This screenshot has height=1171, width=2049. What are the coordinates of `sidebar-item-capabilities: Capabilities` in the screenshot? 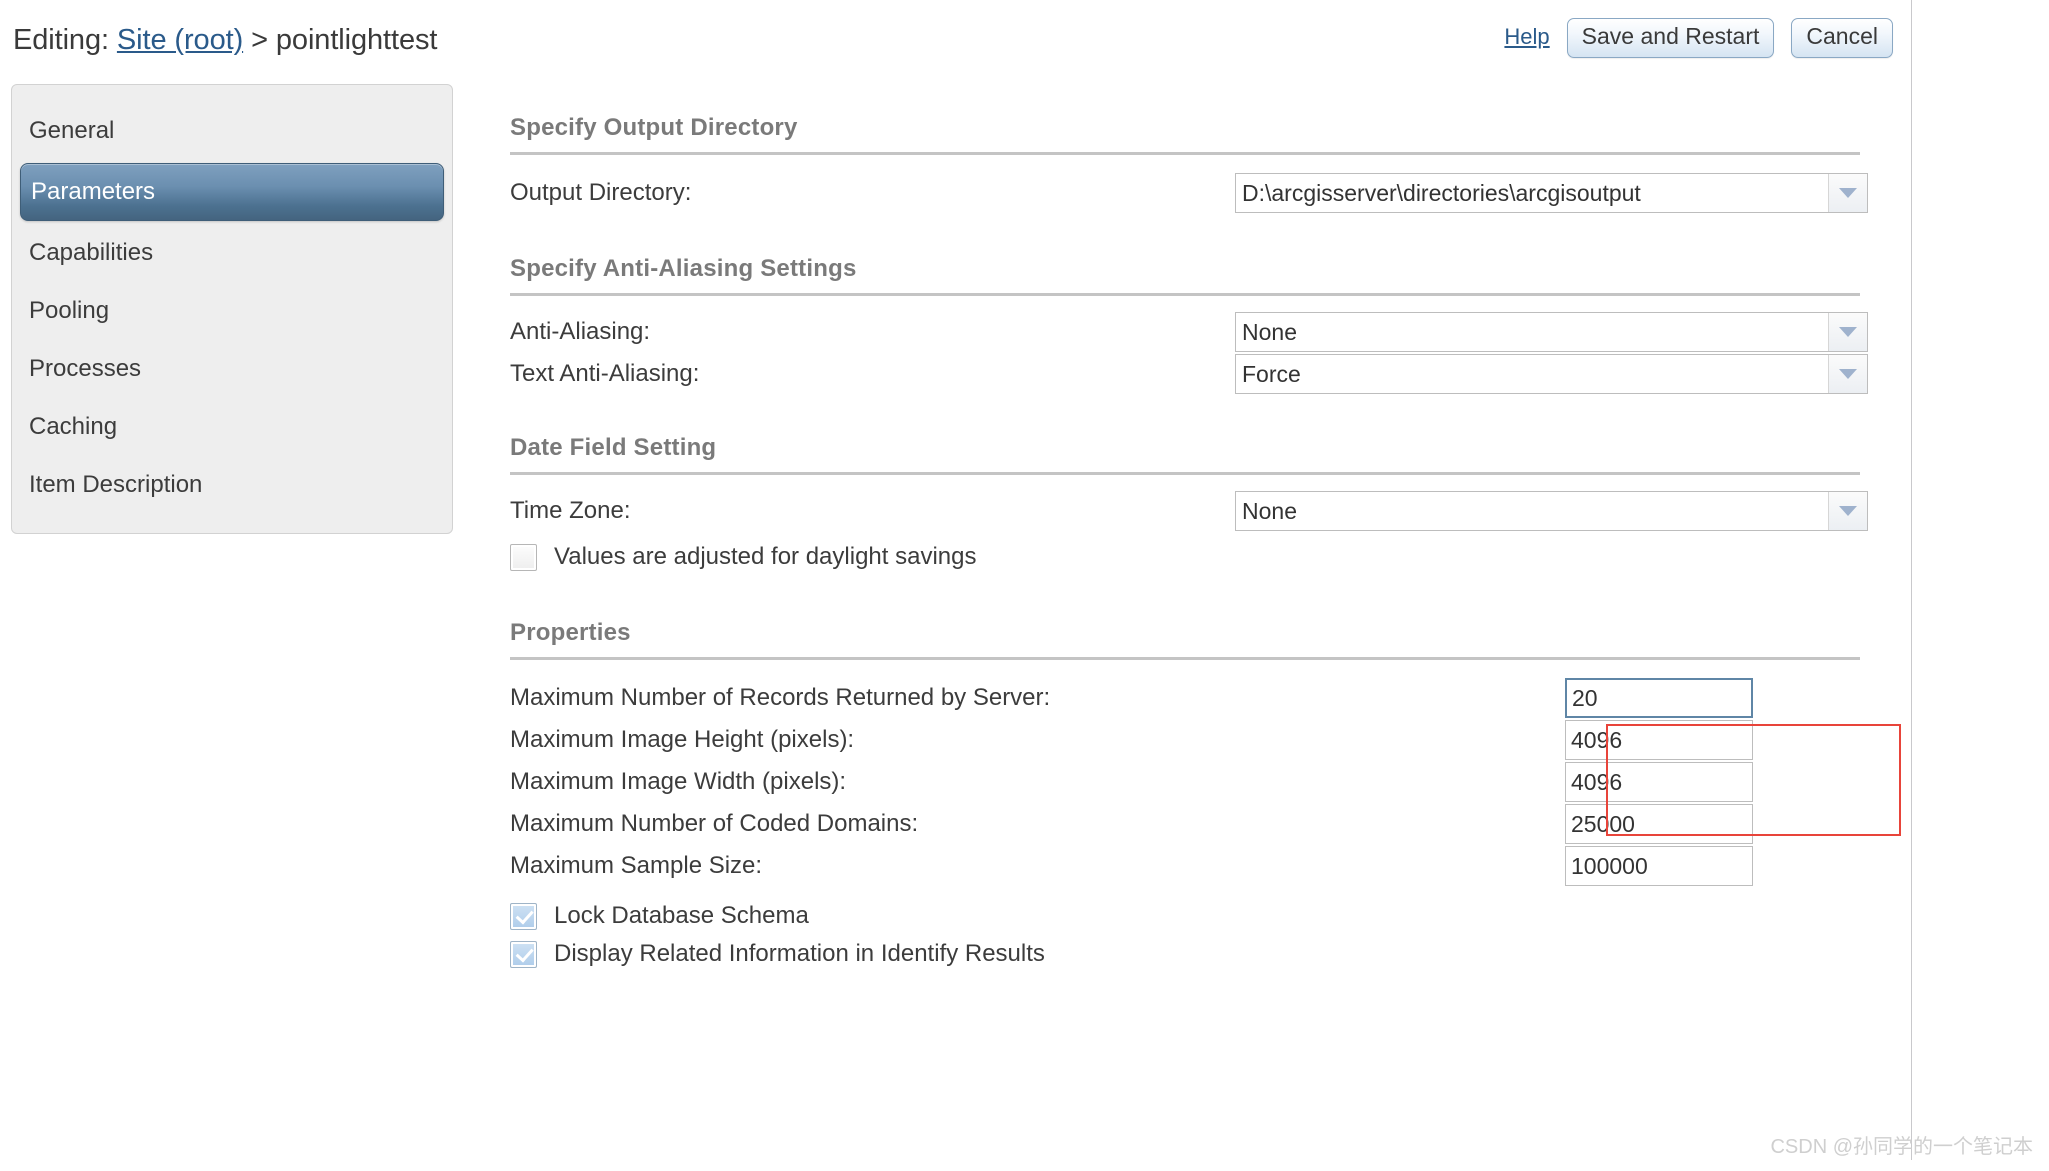 It's located at (232, 253).